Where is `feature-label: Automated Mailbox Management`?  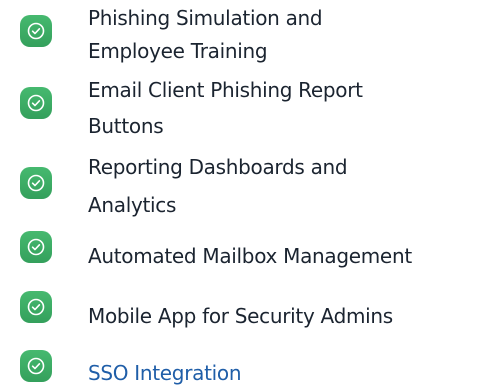 feature-label: Automated Mailbox Management is located at coordinates (250, 256).